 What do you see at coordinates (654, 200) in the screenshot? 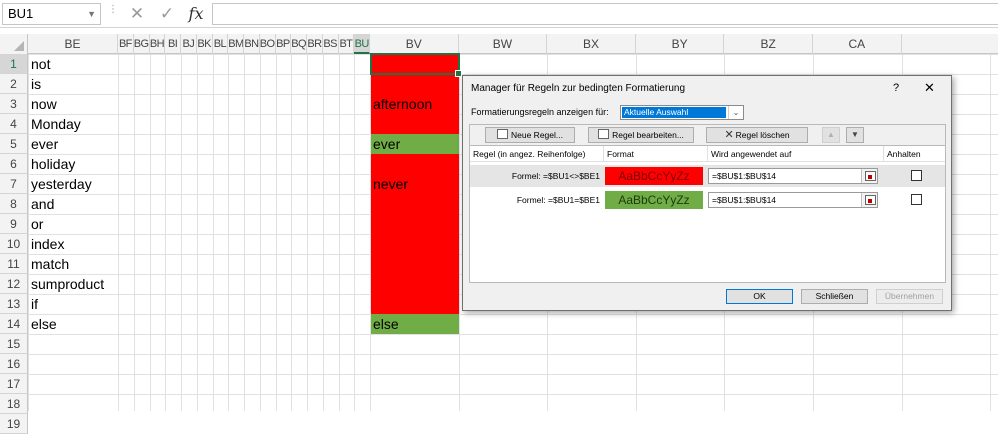
I see `format-preview: AaBbCcYyZz` at bounding box center [654, 200].